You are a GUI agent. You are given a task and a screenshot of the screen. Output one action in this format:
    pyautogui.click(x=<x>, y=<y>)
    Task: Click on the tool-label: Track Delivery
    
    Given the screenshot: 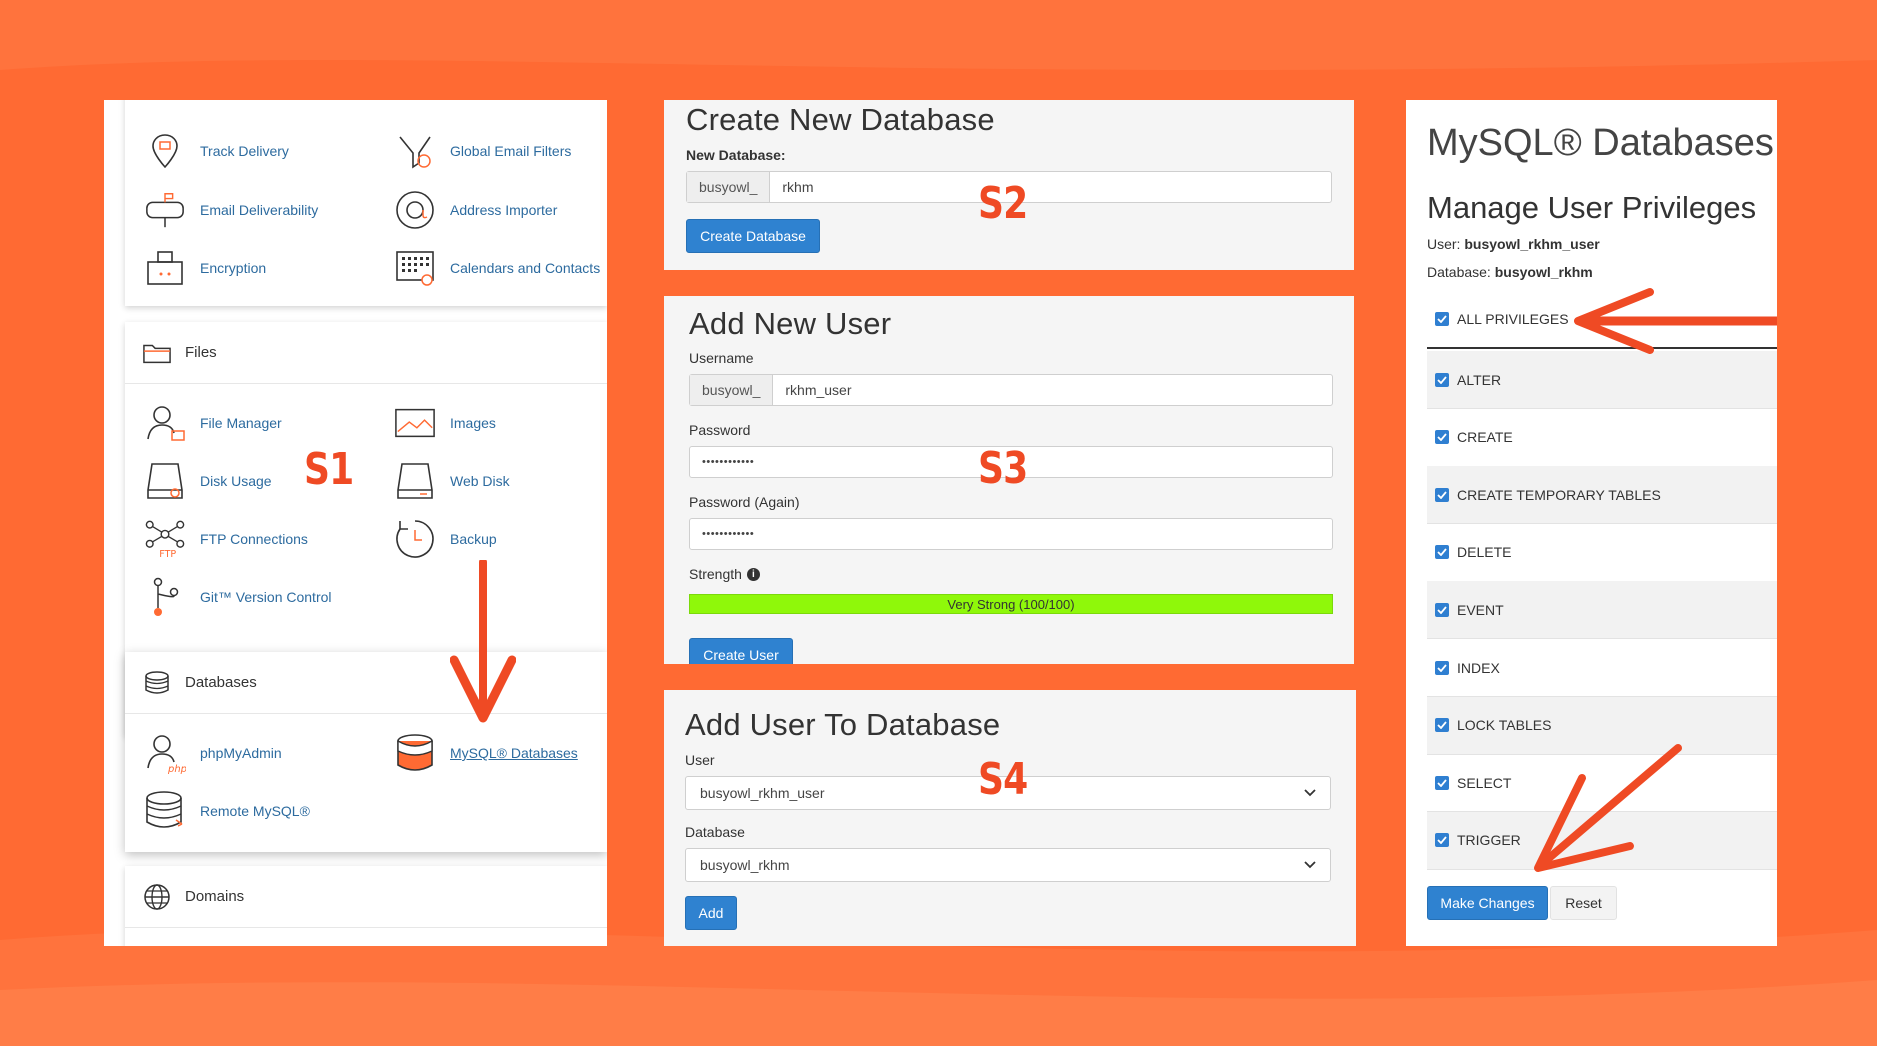 What is the action you would take?
    pyautogui.click(x=244, y=151)
    